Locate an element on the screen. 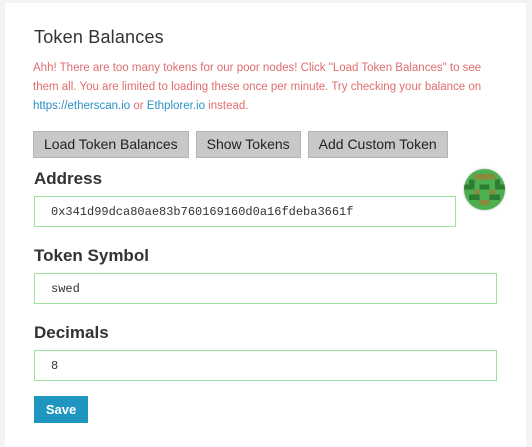 The width and height of the screenshot is (532, 447). instead-text: instead. is located at coordinates (226, 106).